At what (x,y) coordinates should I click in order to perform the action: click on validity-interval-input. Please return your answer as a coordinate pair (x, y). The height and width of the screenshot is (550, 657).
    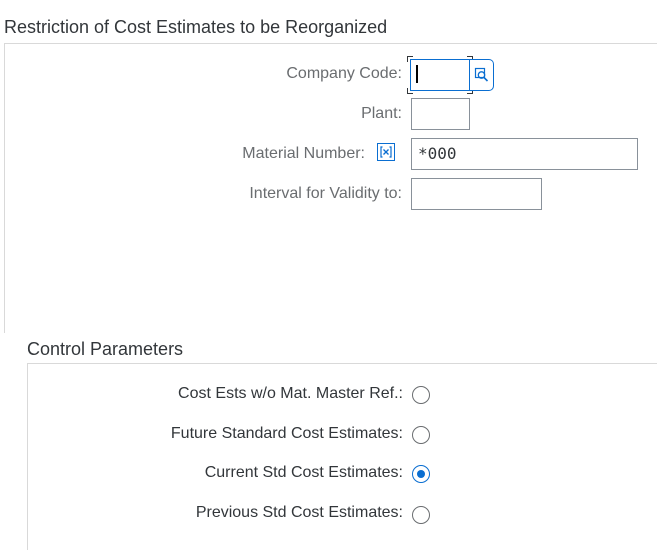
    Looking at the image, I should click on (476, 194).